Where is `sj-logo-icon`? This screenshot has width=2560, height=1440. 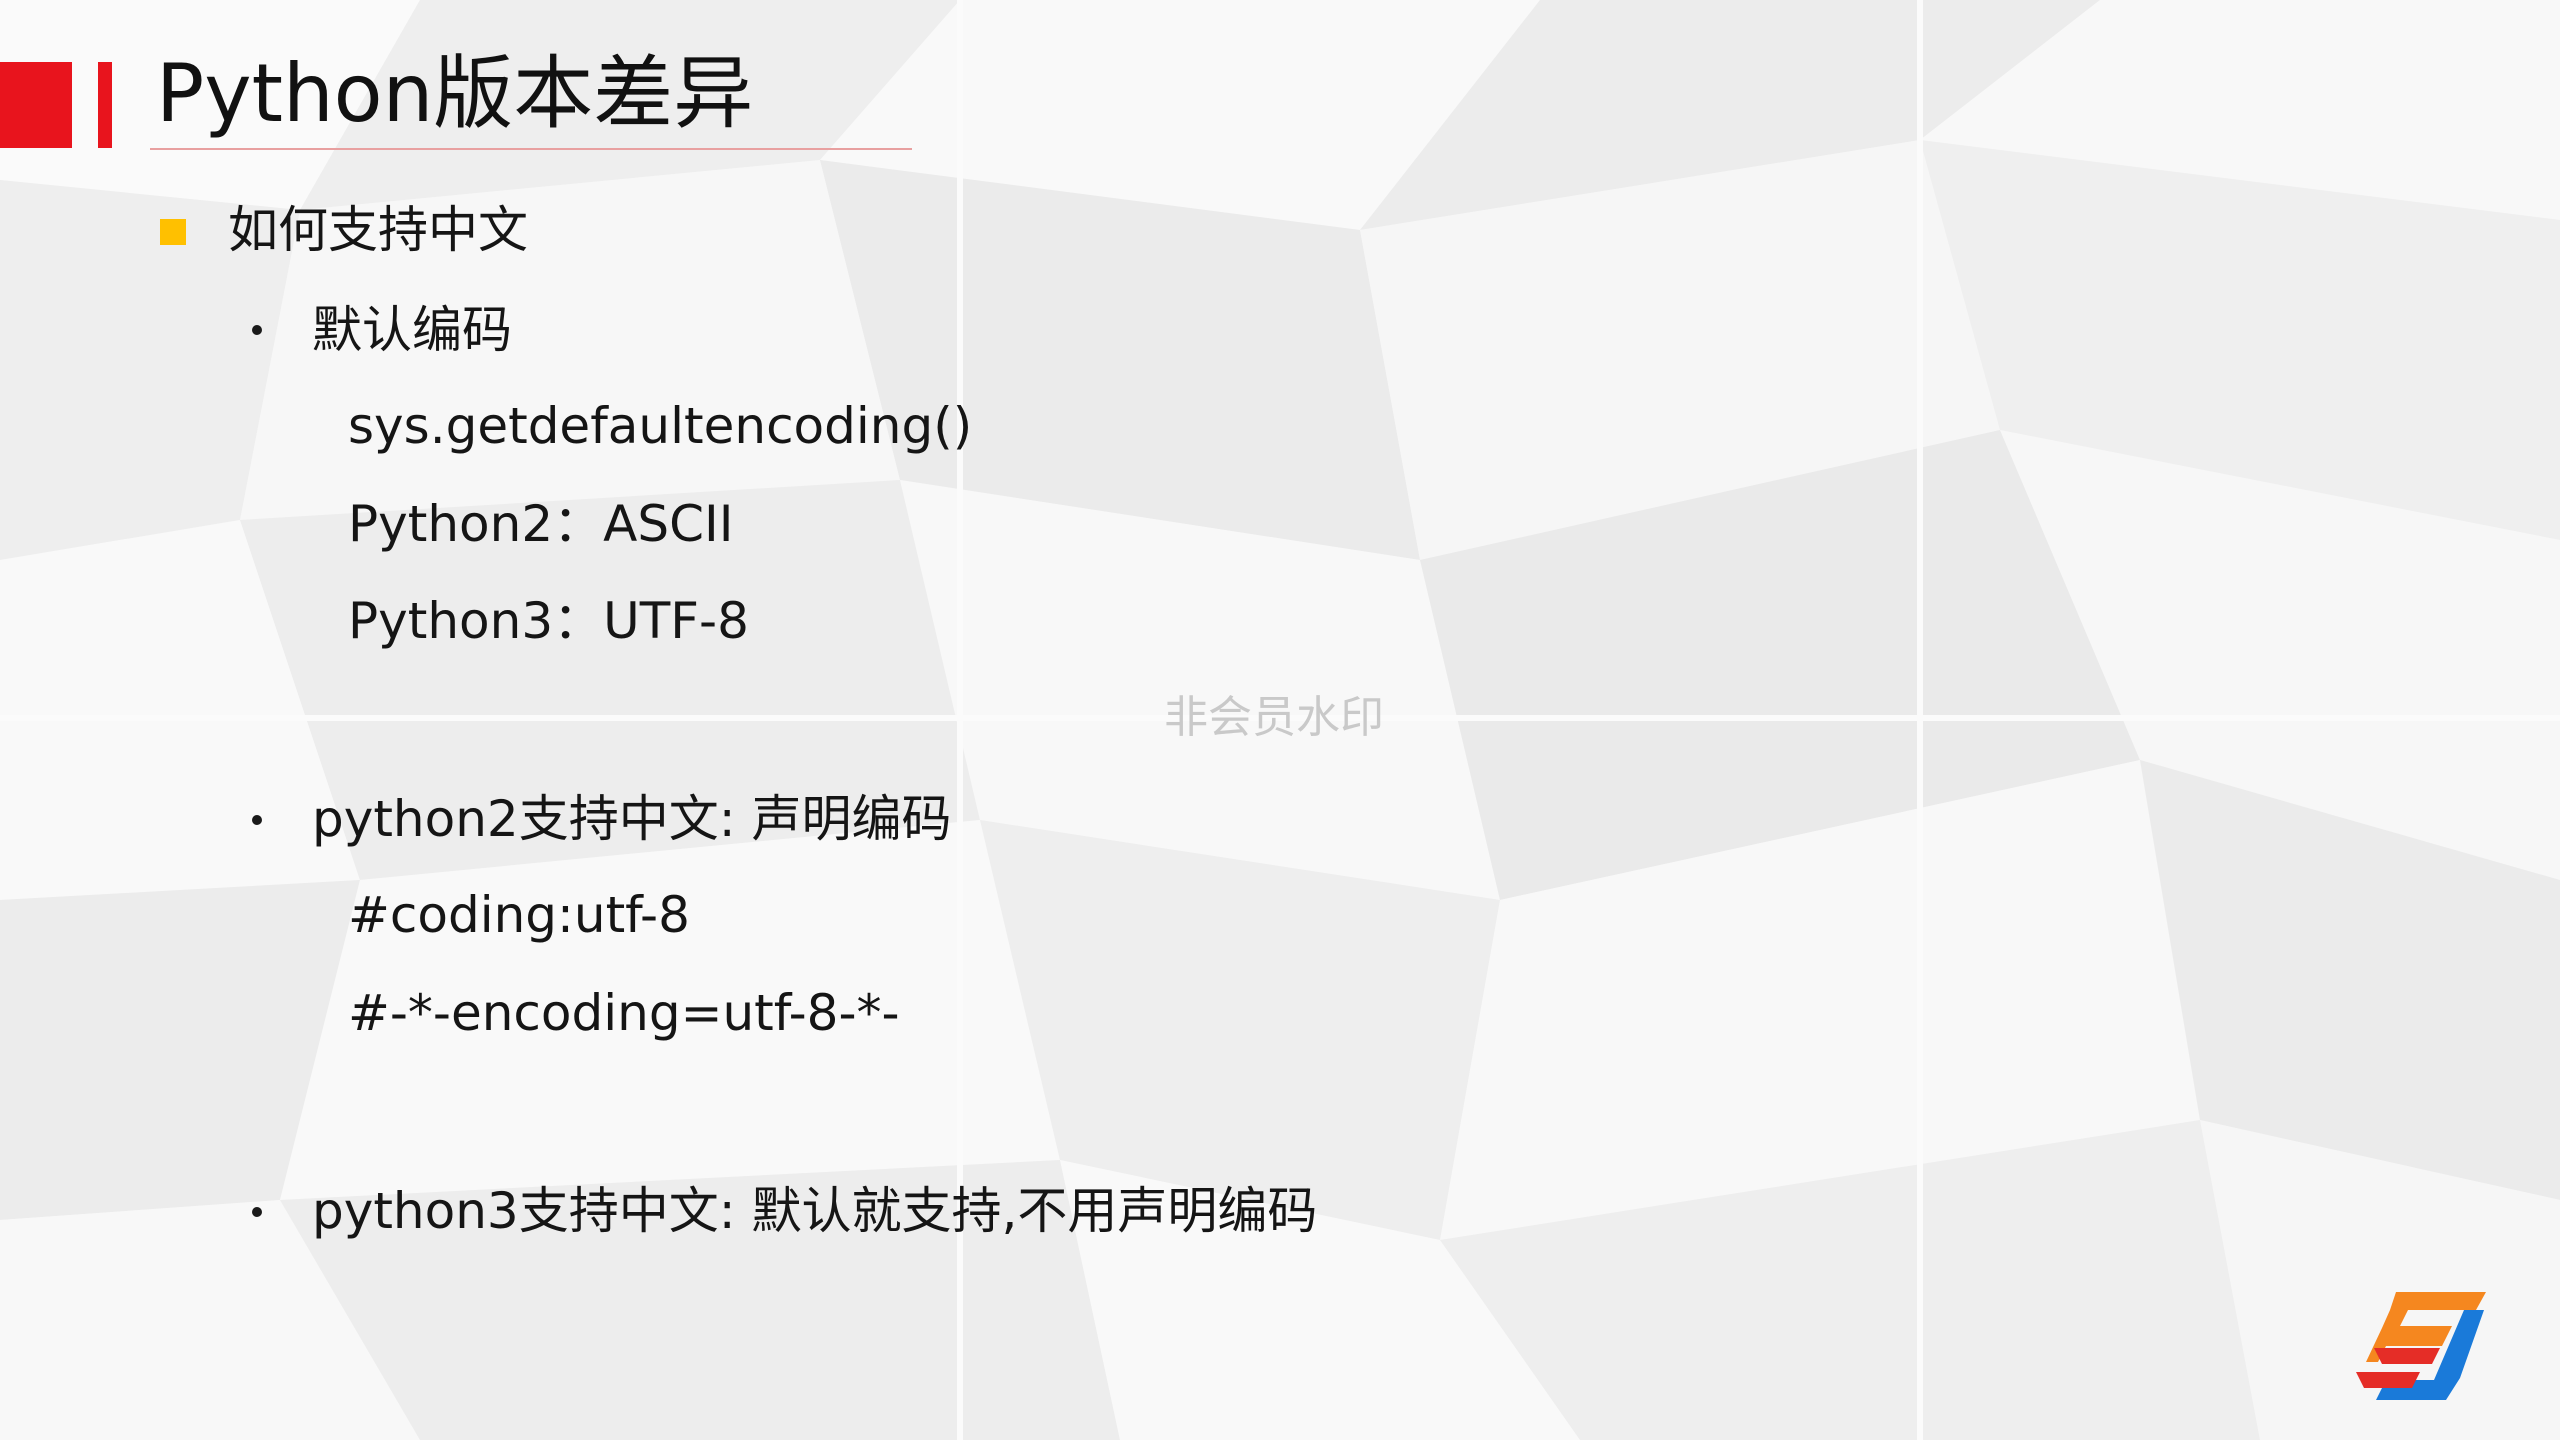 sj-logo-icon is located at coordinates (2421, 1346).